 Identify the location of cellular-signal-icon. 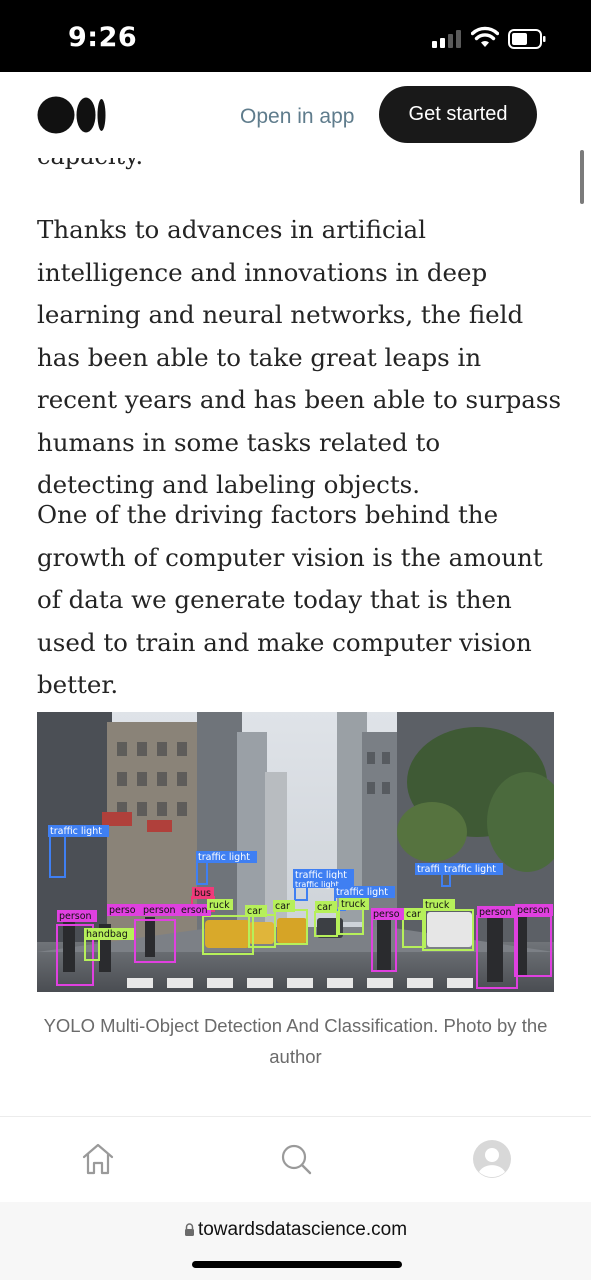
(447, 39).